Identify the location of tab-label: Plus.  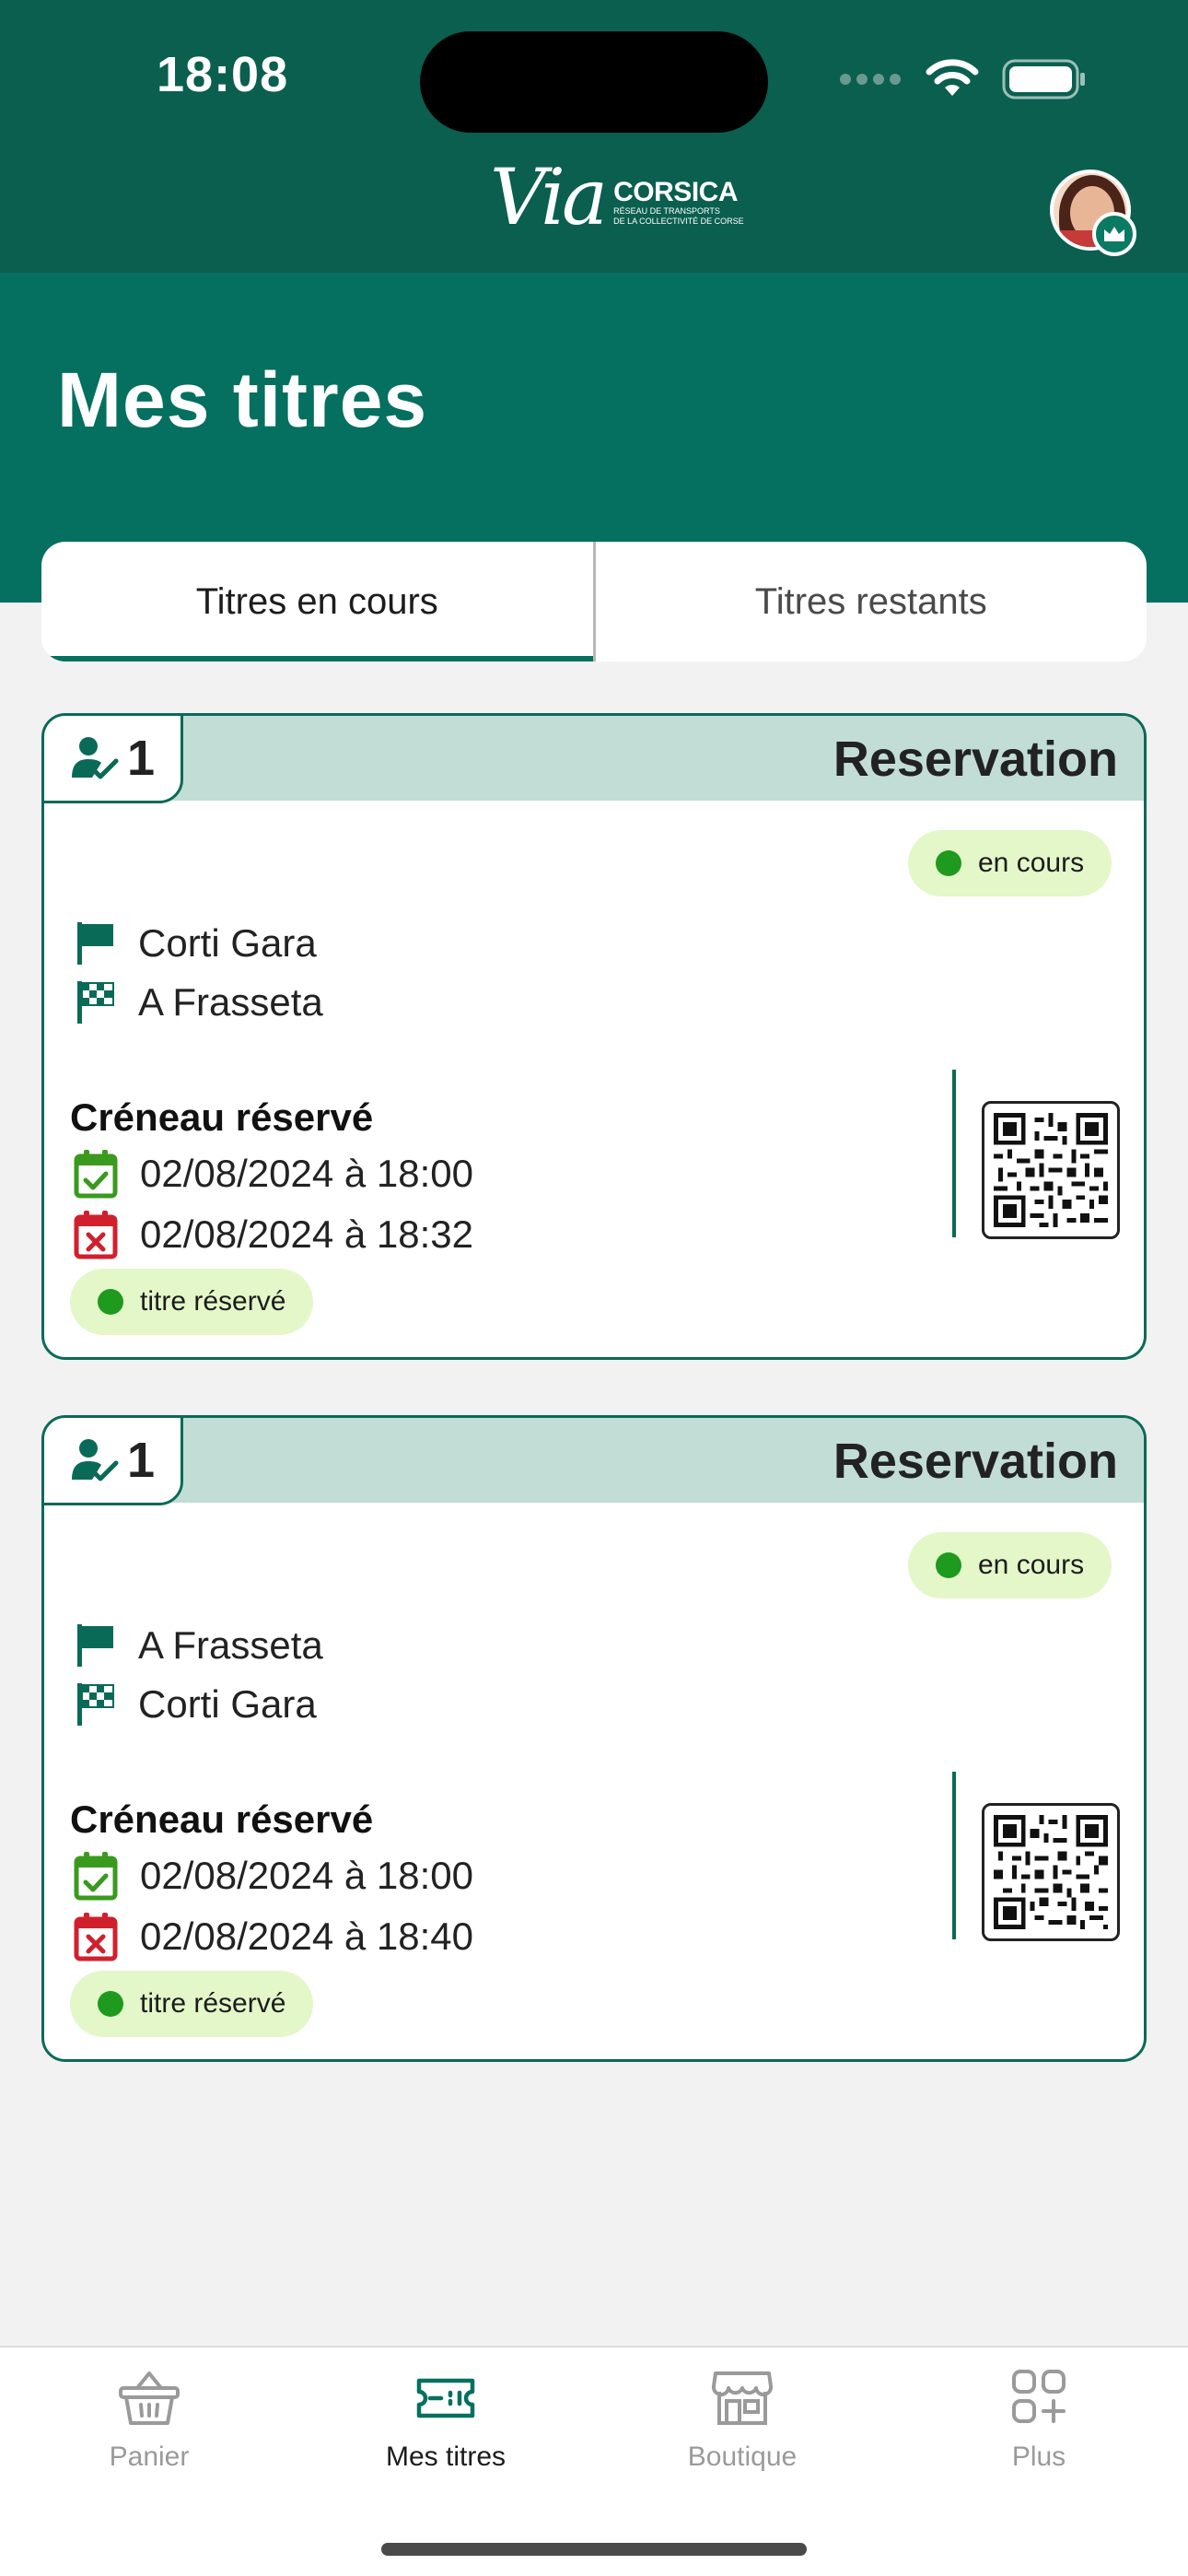
(1038, 2456).